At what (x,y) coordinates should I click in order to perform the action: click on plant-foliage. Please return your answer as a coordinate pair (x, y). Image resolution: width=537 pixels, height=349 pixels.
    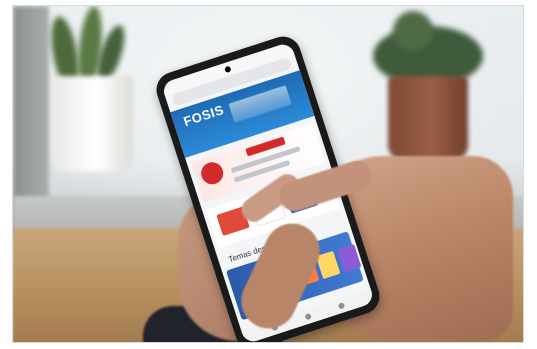
    Looking at the image, I should click on (413, 31).